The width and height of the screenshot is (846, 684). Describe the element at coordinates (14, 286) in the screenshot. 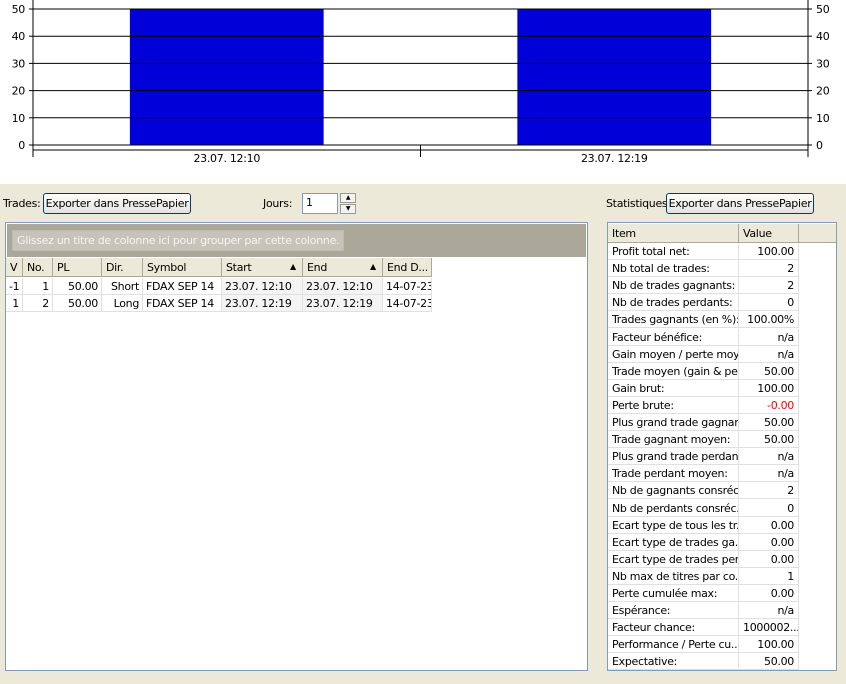

I see `table-cell: -1` at that location.